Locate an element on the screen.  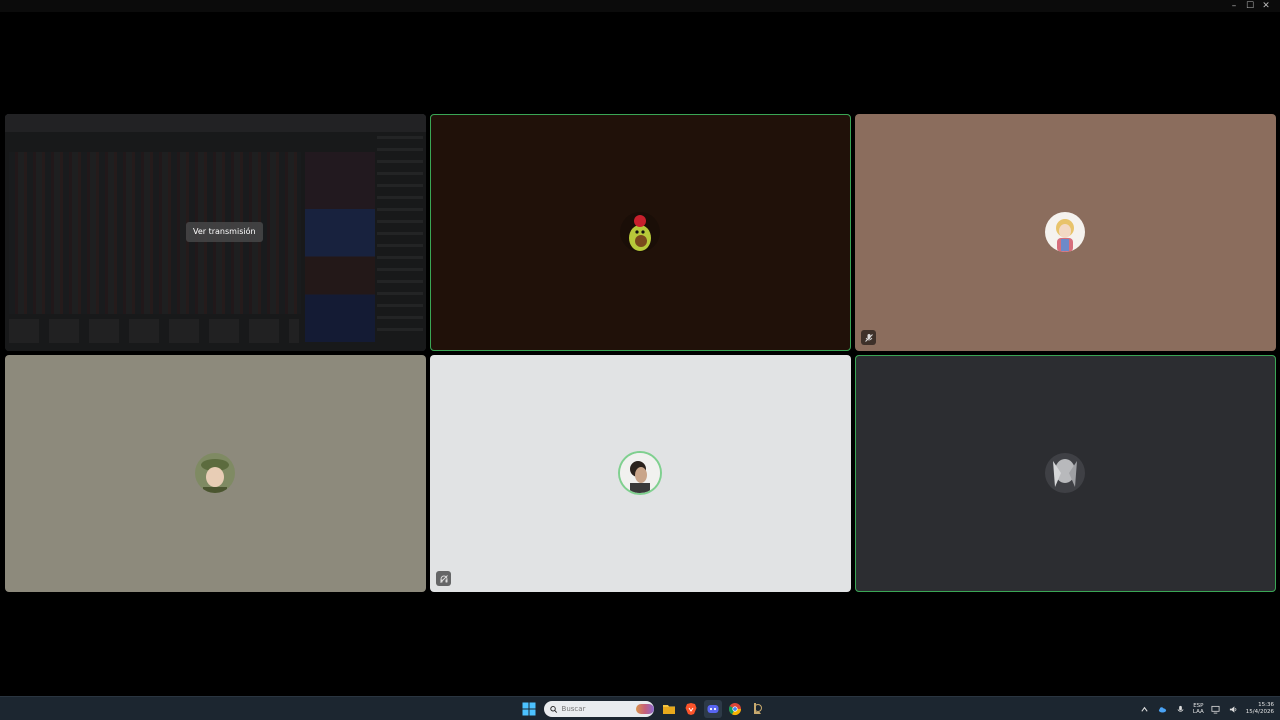
watch-stream-button: Ver transmisión is located at coordinates (224, 232).